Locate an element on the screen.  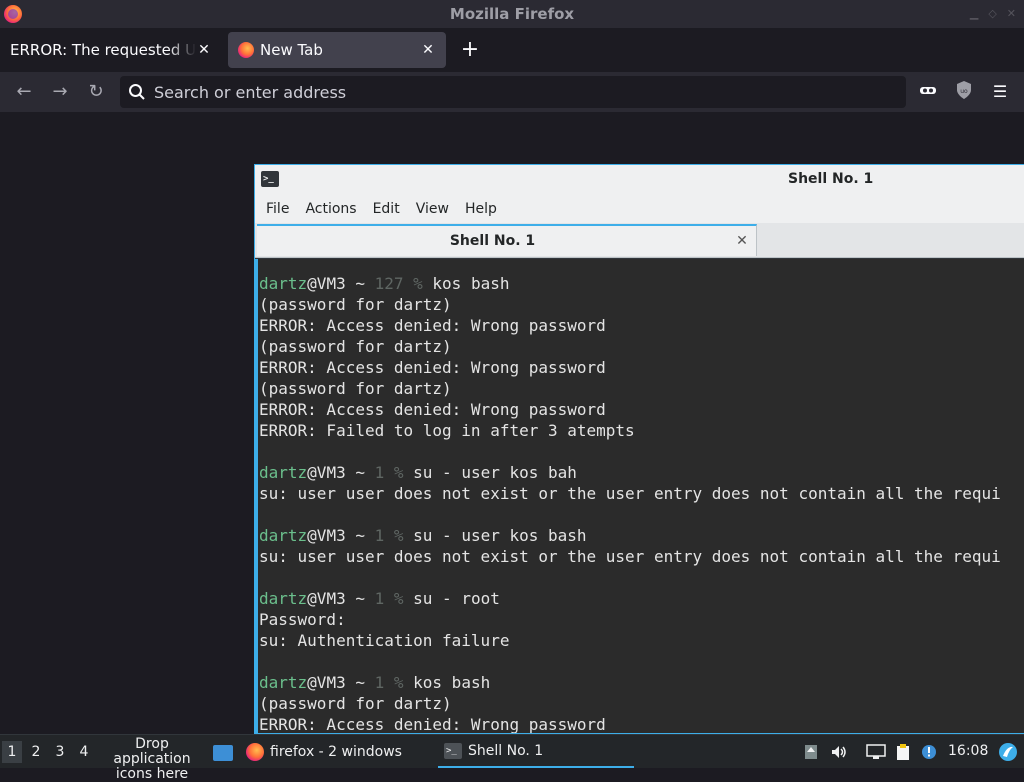
terminal-line: ERROR: Failed to log in after 3 atempts is located at coordinates (447, 430).